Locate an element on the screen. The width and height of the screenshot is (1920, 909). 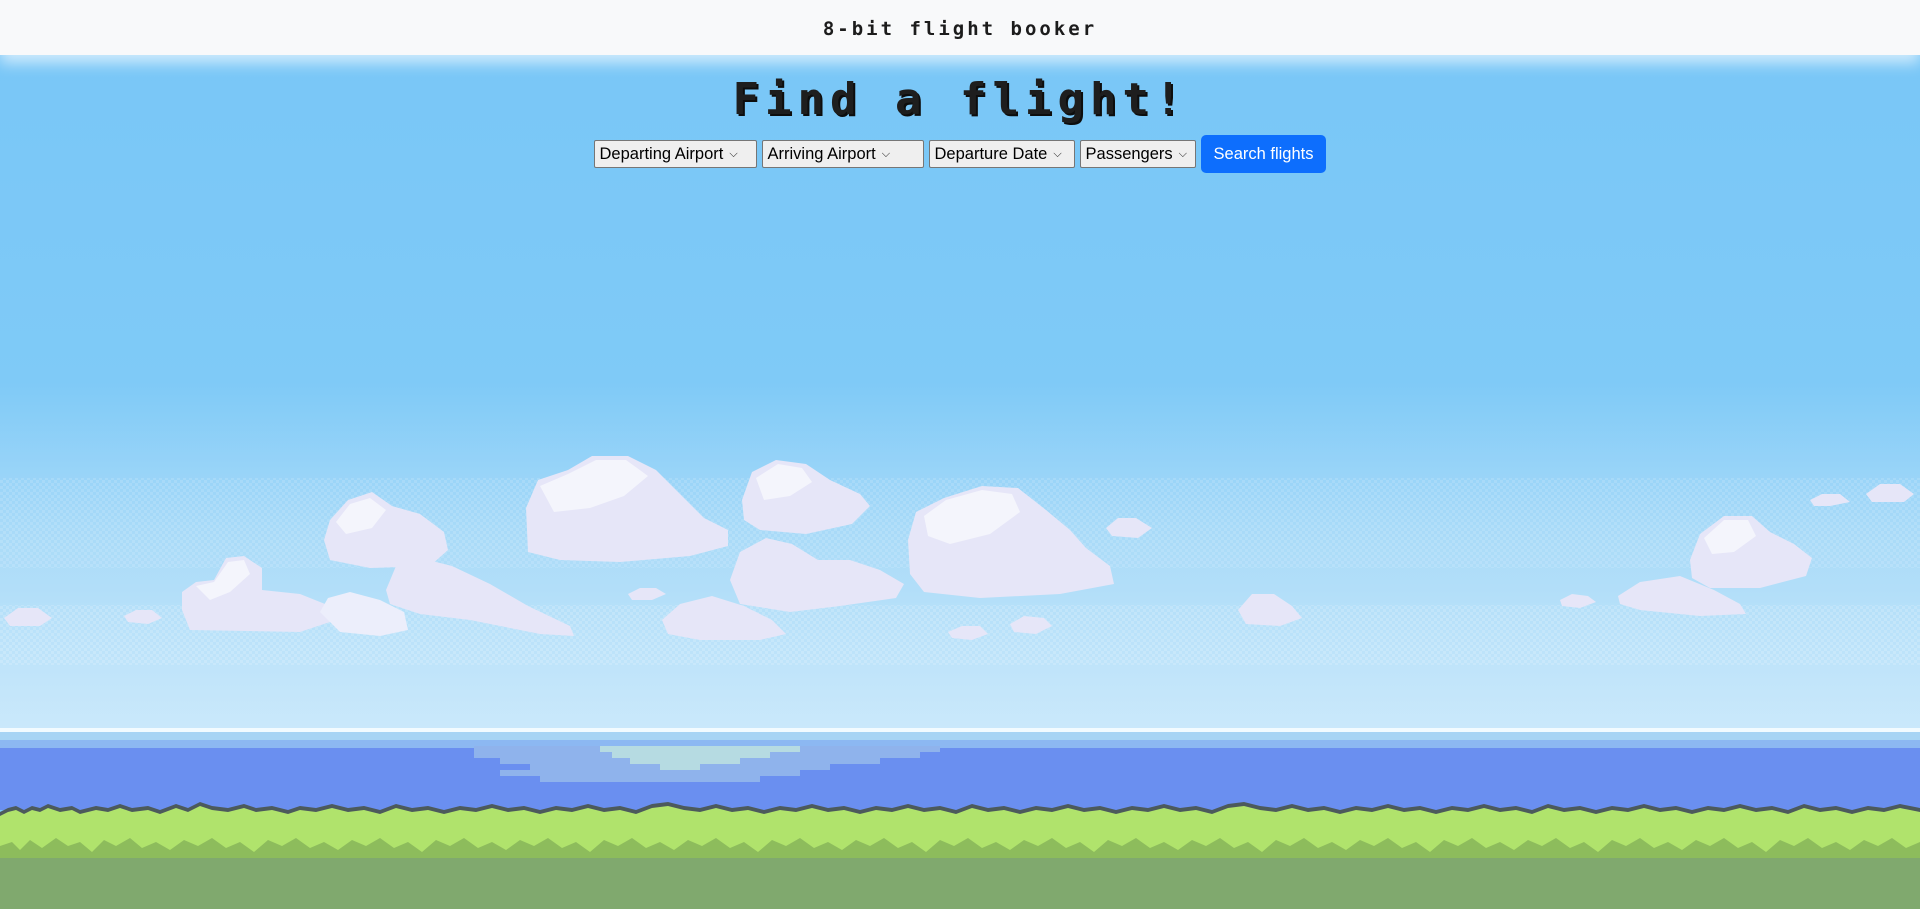
arriving-airport-select: Arriving Airport ⌵ is located at coordinates (842, 154).